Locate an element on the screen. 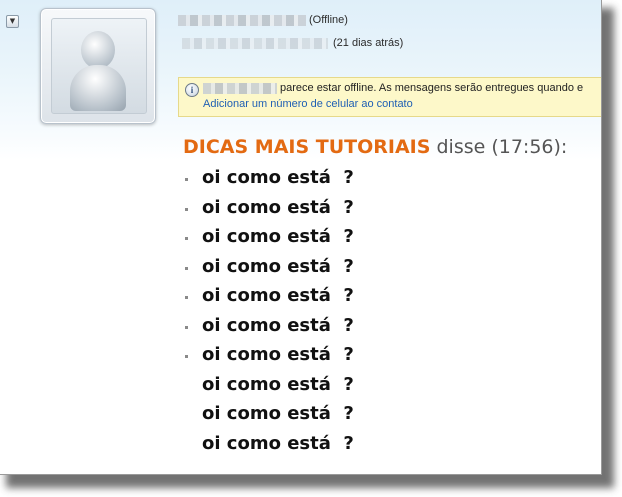 The width and height of the screenshot is (622, 497). chevron-down-icon: ▼ is located at coordinates (12, 21).